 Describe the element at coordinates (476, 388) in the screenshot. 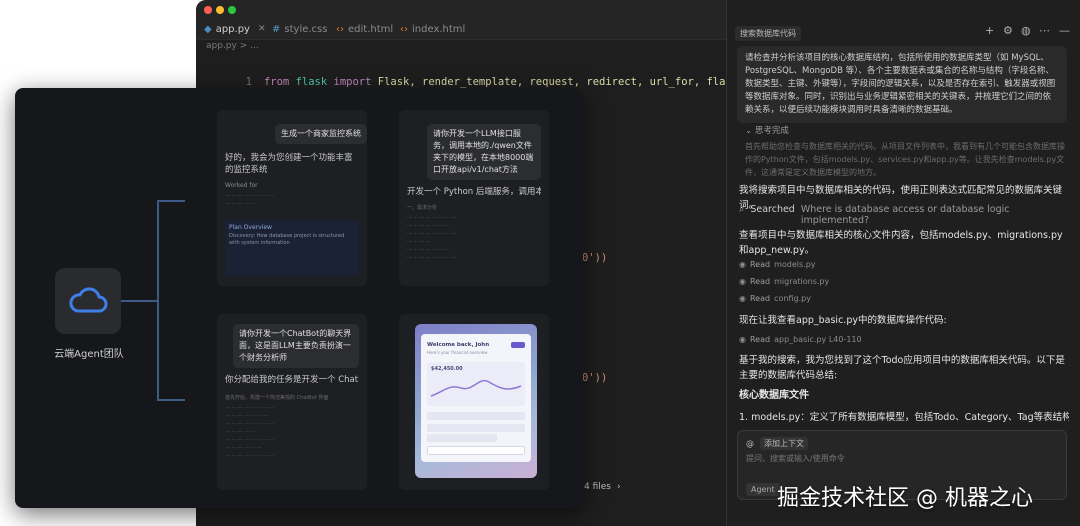

I see `preview-wave` at that location.